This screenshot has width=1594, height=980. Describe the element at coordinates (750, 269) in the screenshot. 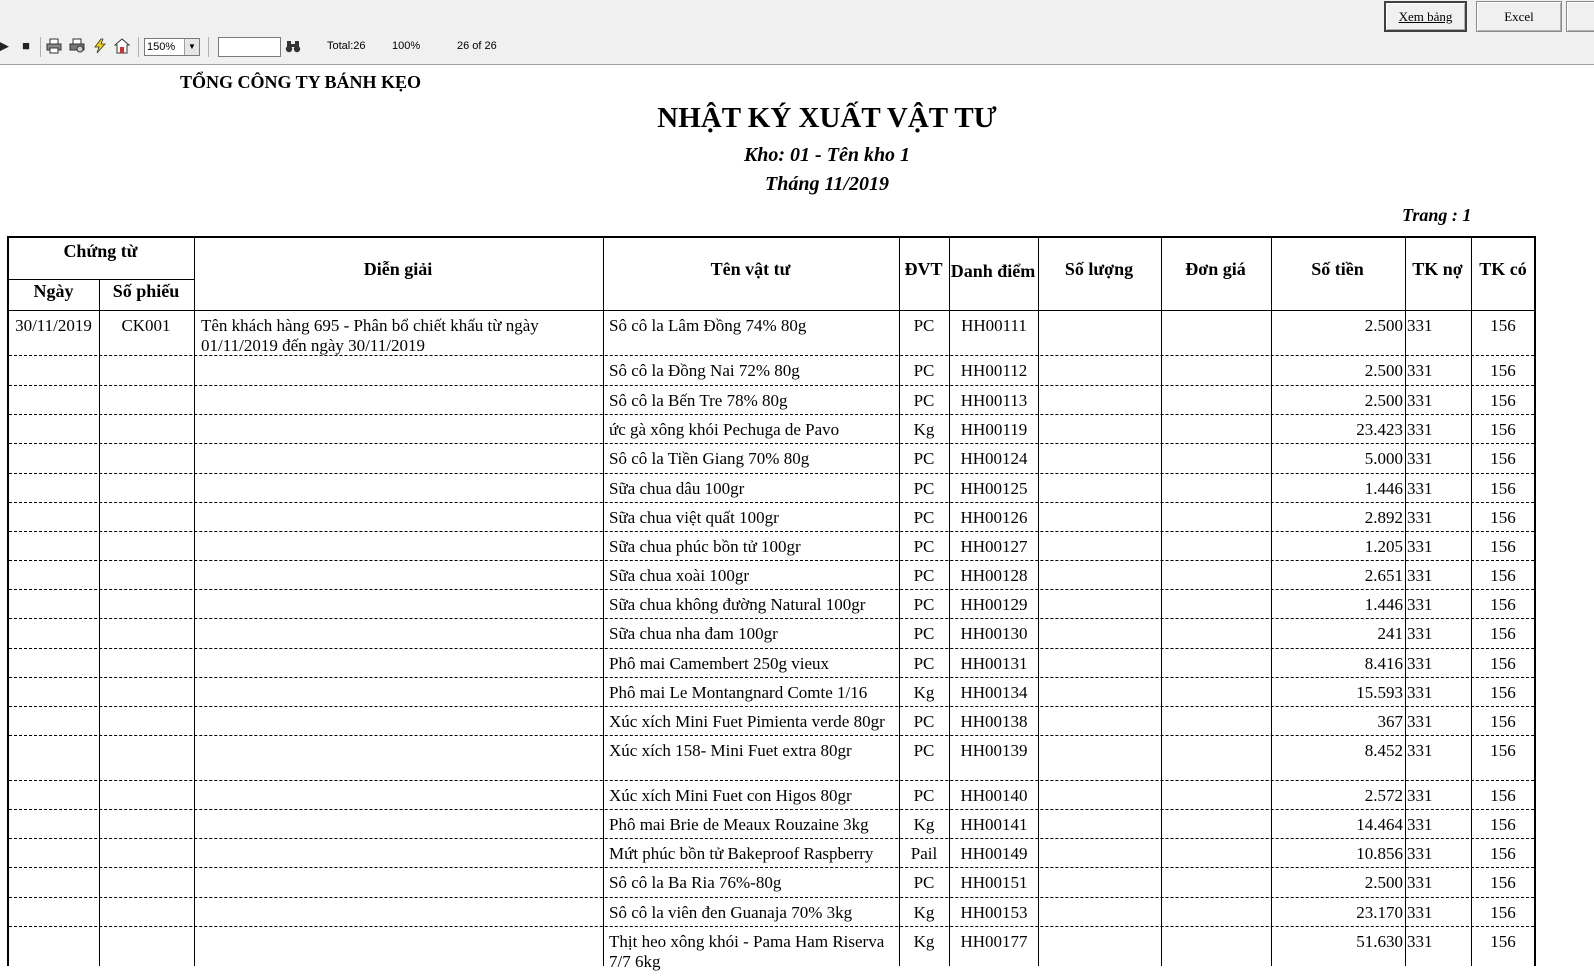

I see `header-item-name: Tên vật tư` at that location.